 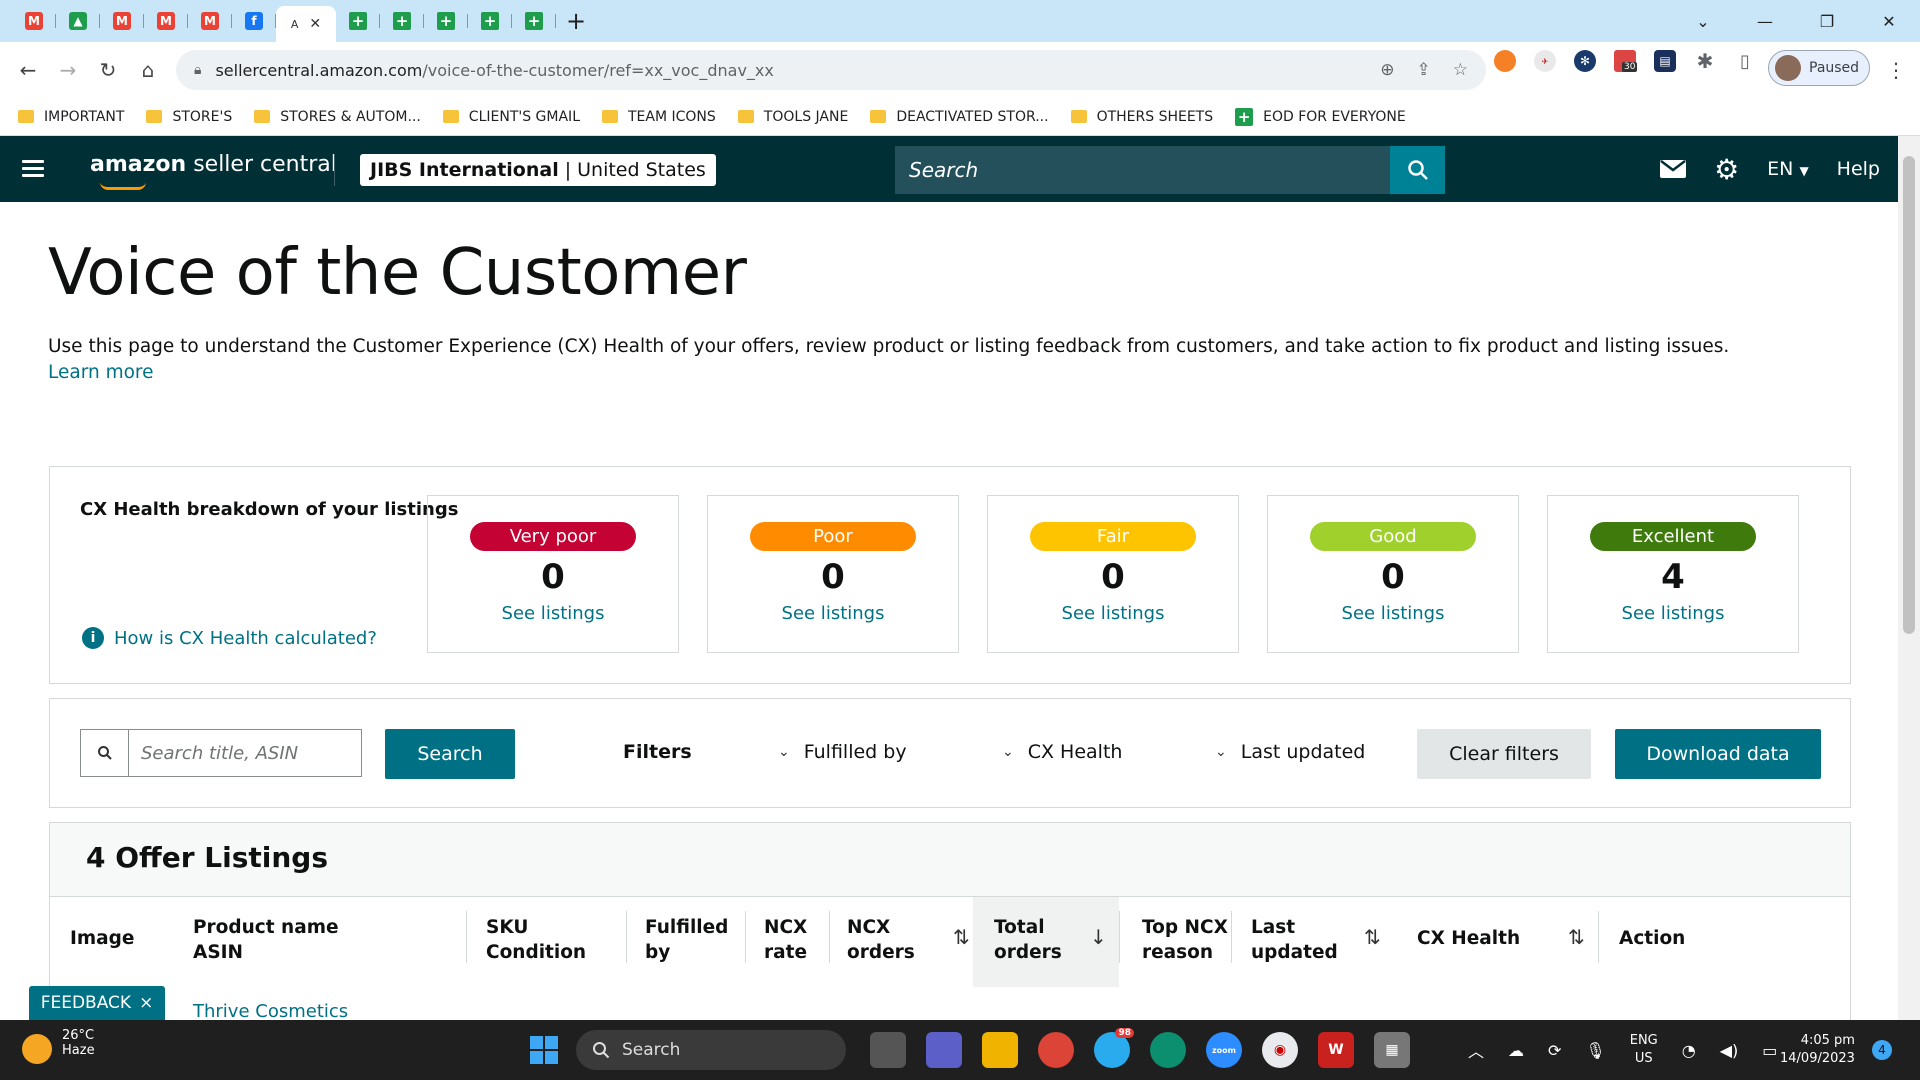 What do you see at coordinates (1718, 754) in the screenshot?
I see `download-data-button: Download data` at bounding box center [1718, 754].